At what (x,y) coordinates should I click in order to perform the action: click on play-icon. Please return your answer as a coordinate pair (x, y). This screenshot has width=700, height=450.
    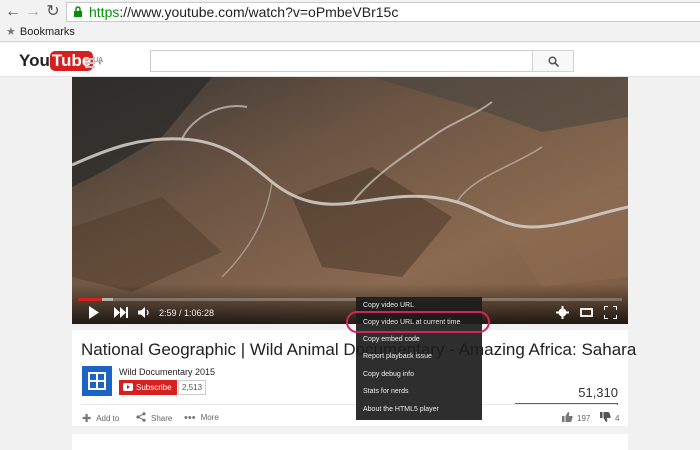
    Looking at the image, I should click on (94, 312).